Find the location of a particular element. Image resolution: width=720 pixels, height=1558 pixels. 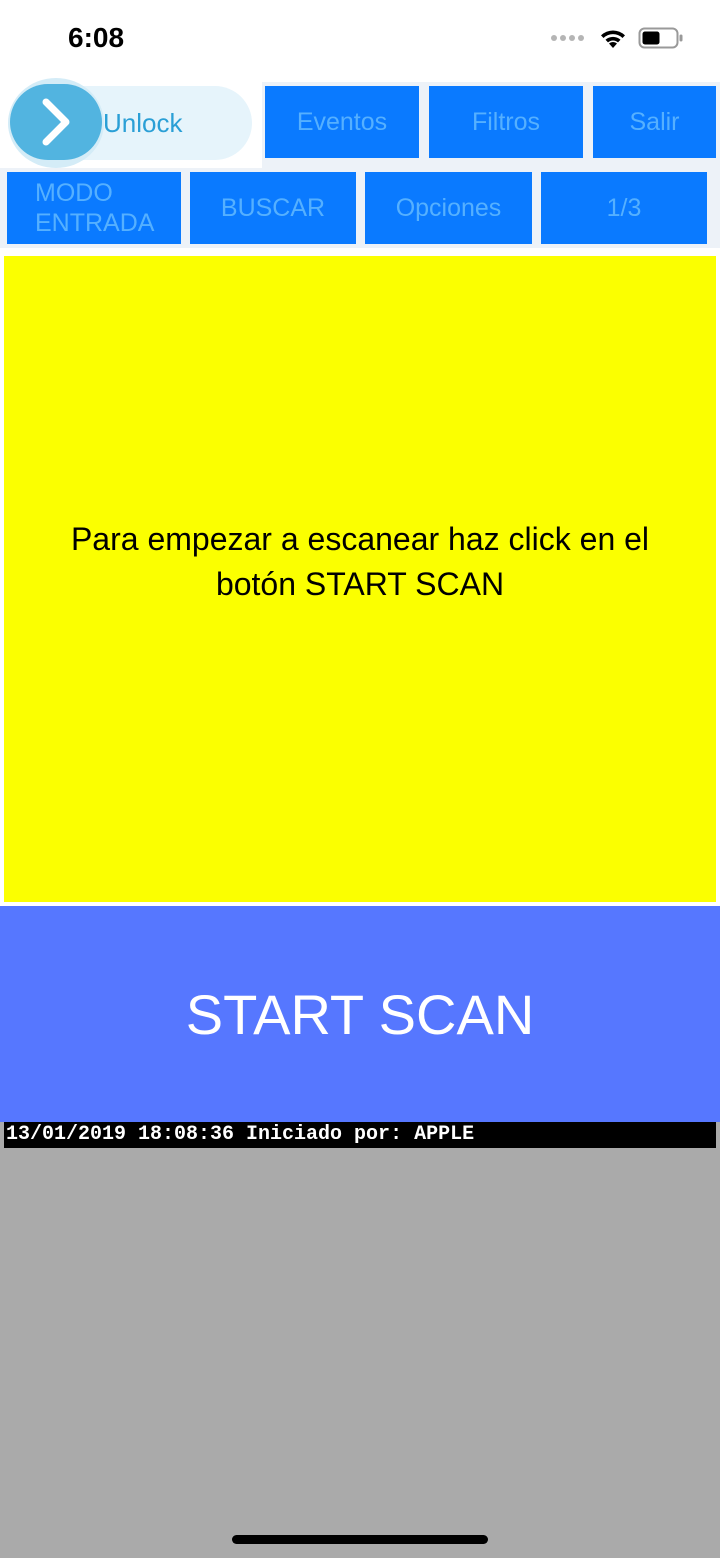

page-indicator-button: 1/3 is located at coordinates (624, 208).